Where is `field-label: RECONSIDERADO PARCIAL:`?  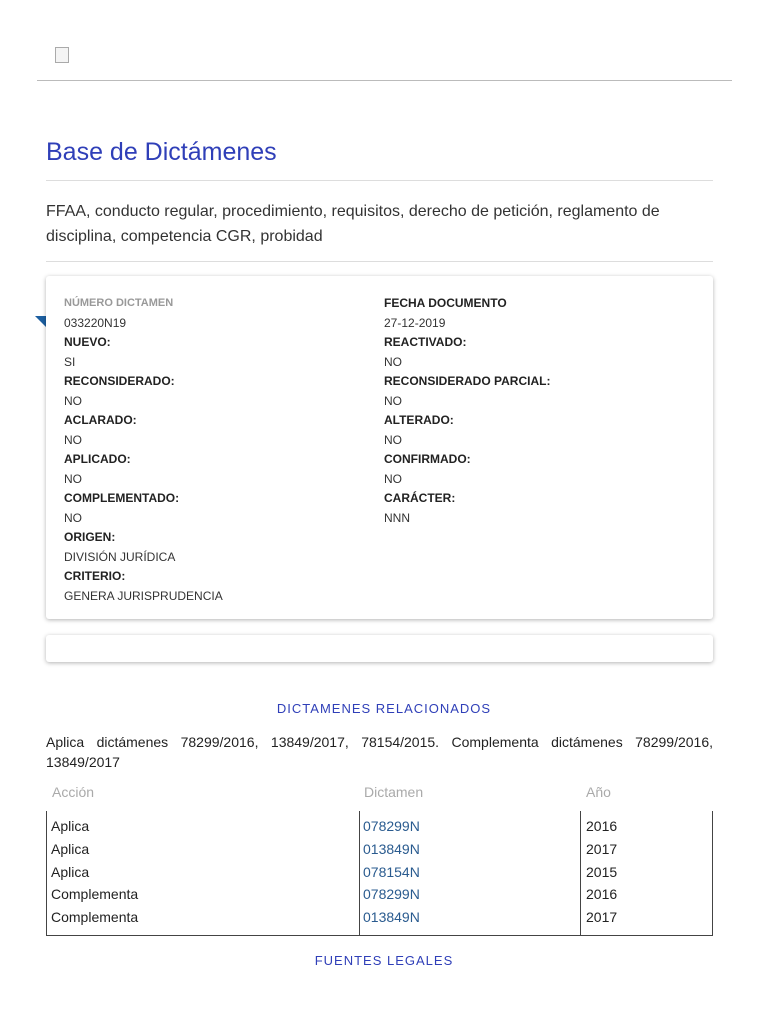 field-label: RECONSIDERADO PARCIAL: is located at coordinates (467, 381).